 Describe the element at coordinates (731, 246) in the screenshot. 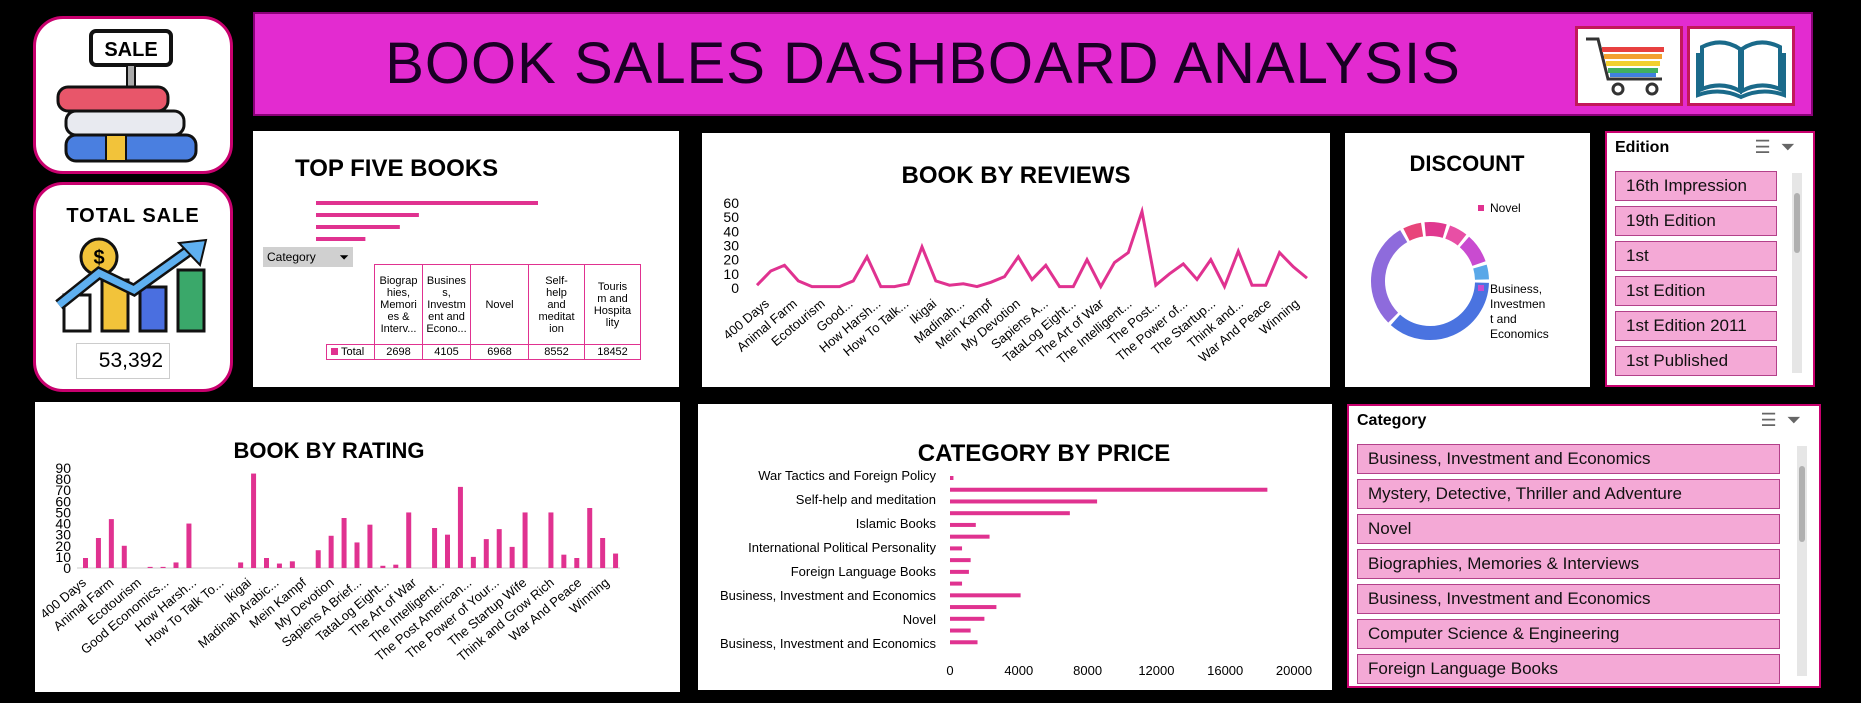

I see `y-tick-label: 30` at that location.